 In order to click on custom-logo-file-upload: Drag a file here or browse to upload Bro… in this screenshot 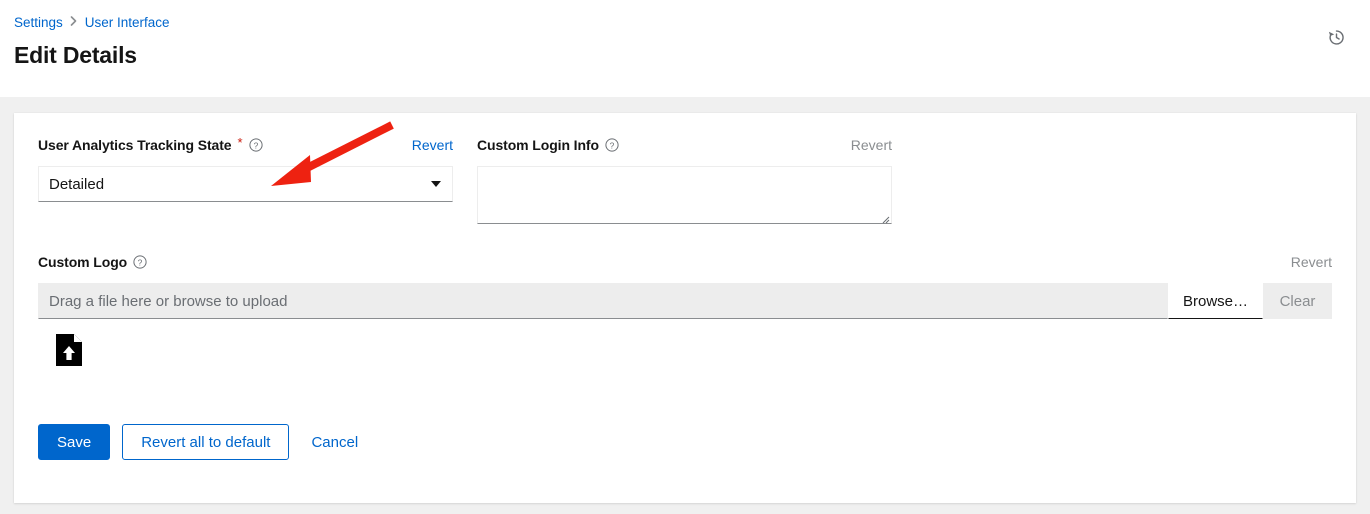, I will do `click(685, 301)`.